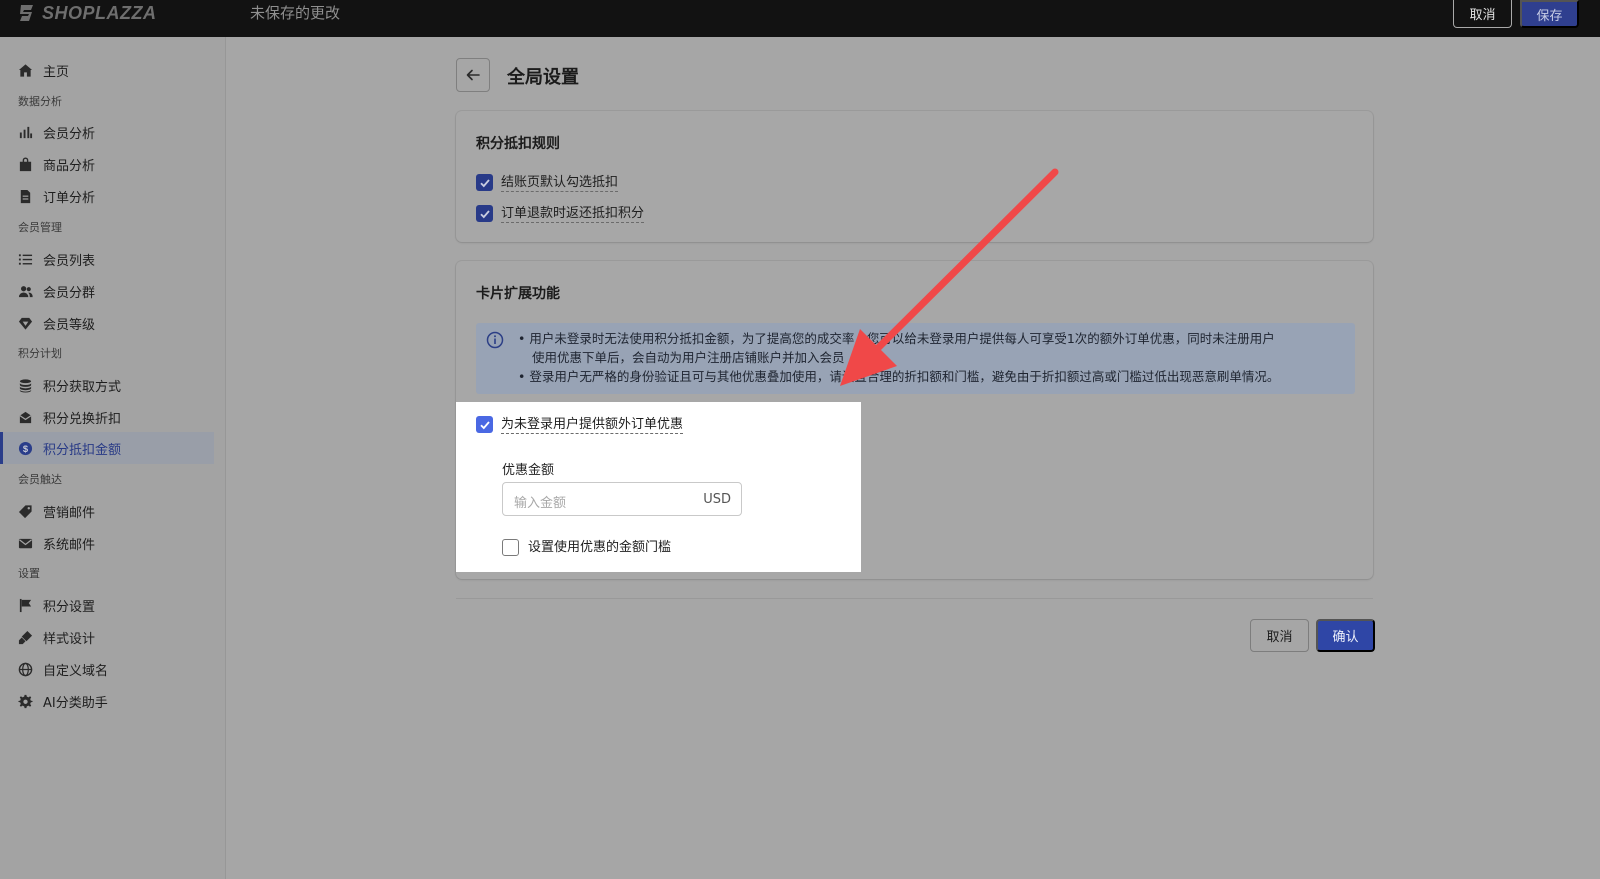  What do you see at coordinates (107, 511) in the screenshot?
I see `sidebar-item-marketing-email: 营销邮件` at bounding box center [107, 511].